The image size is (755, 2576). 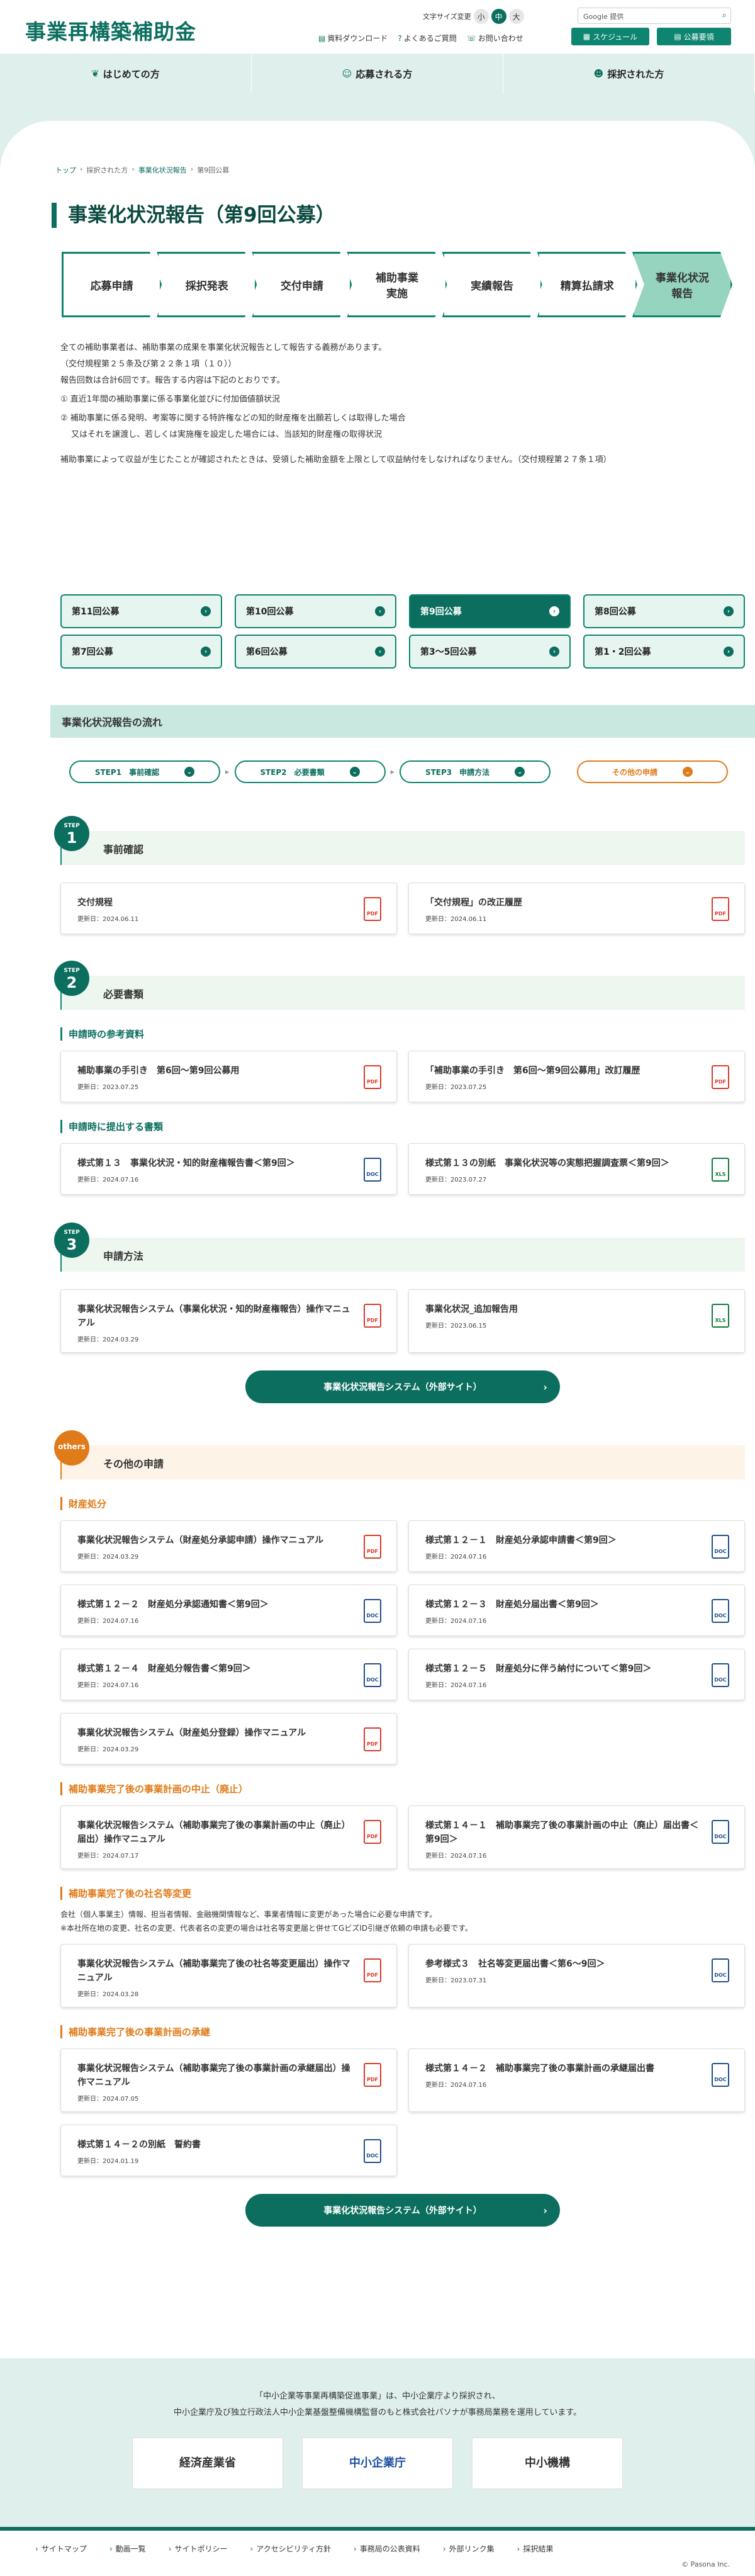 I want to click on arrow-right-icon: ▸, so click(x=392, y=772).